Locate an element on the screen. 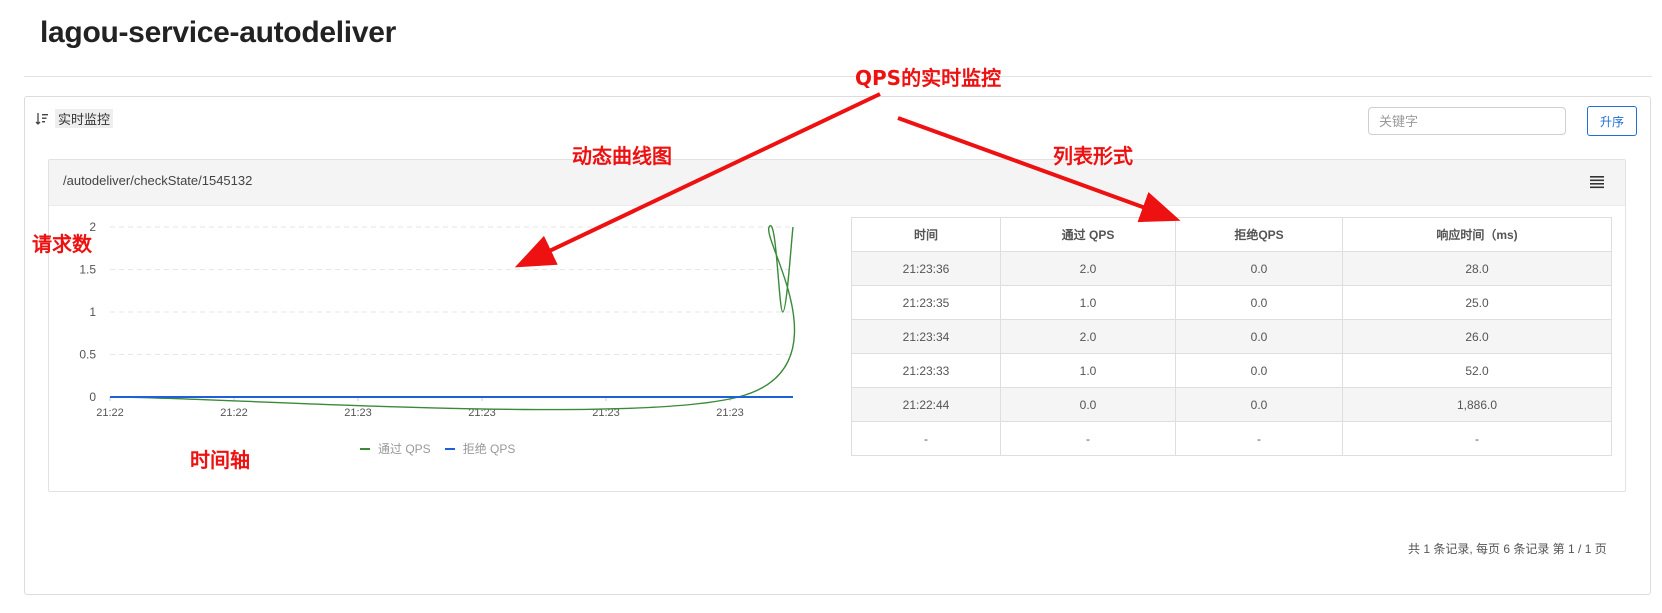 The width and height of the screenshot is (1662, 613). table-row: 21:22:44 0.0 0.0 1,886.0 is located at coordinates (1231, 404).